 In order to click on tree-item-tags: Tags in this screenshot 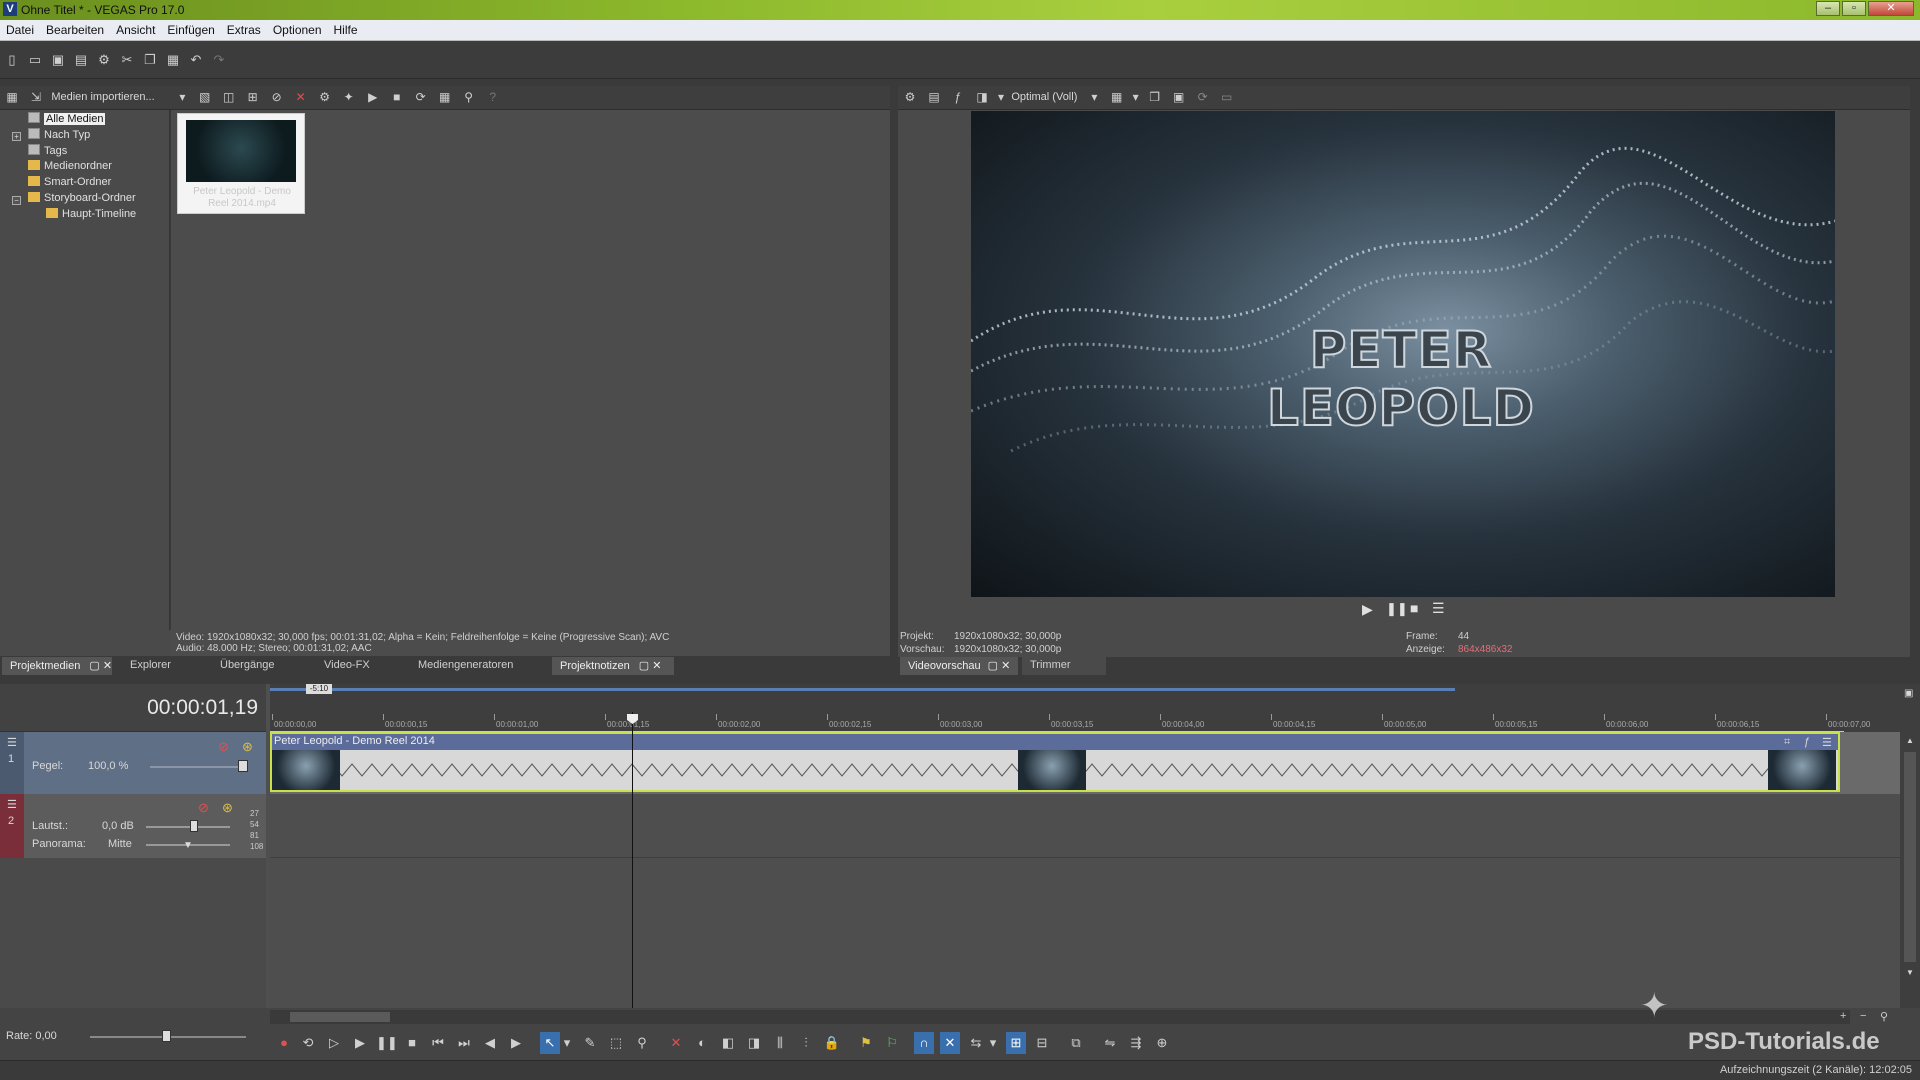, I will do `click(47, 152)`.